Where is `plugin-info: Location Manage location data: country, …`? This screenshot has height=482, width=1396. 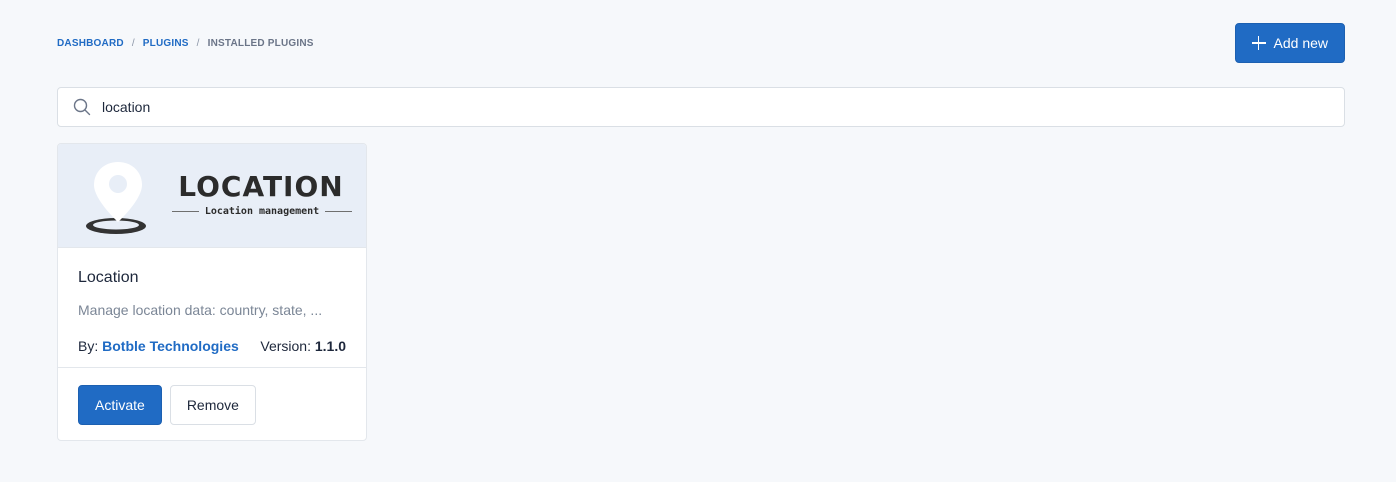
plugin-info: Location Manage location data: country, … is located at coordinates (212, 308).